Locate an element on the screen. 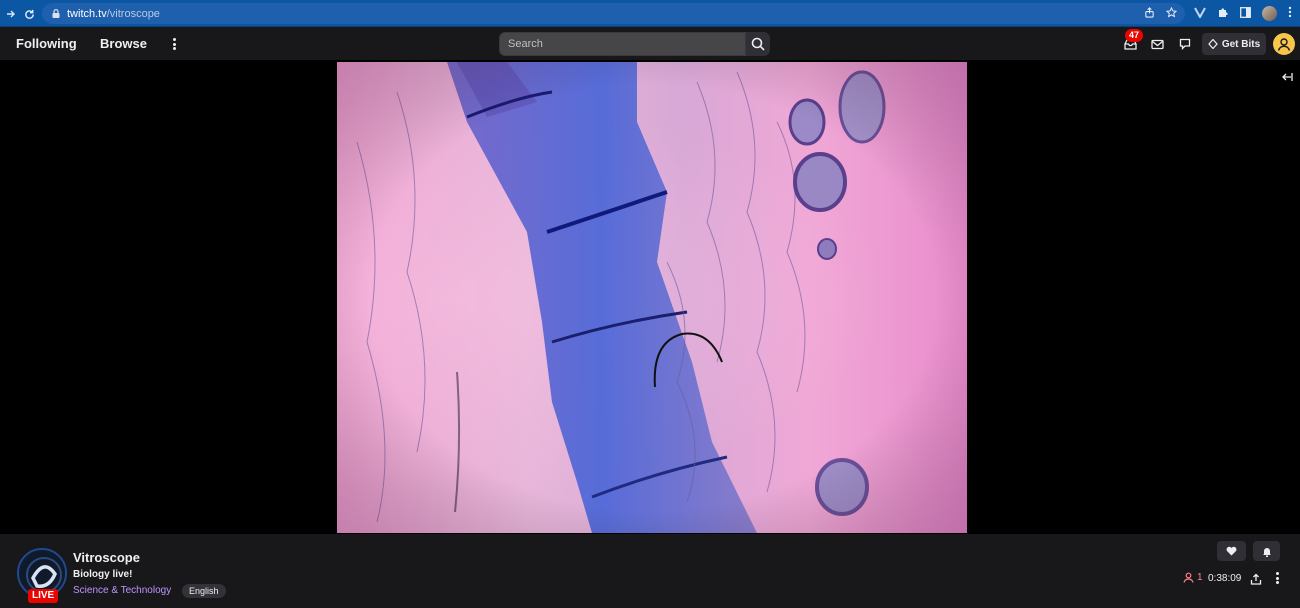  share-icon is located at coordinates (1256, 578).